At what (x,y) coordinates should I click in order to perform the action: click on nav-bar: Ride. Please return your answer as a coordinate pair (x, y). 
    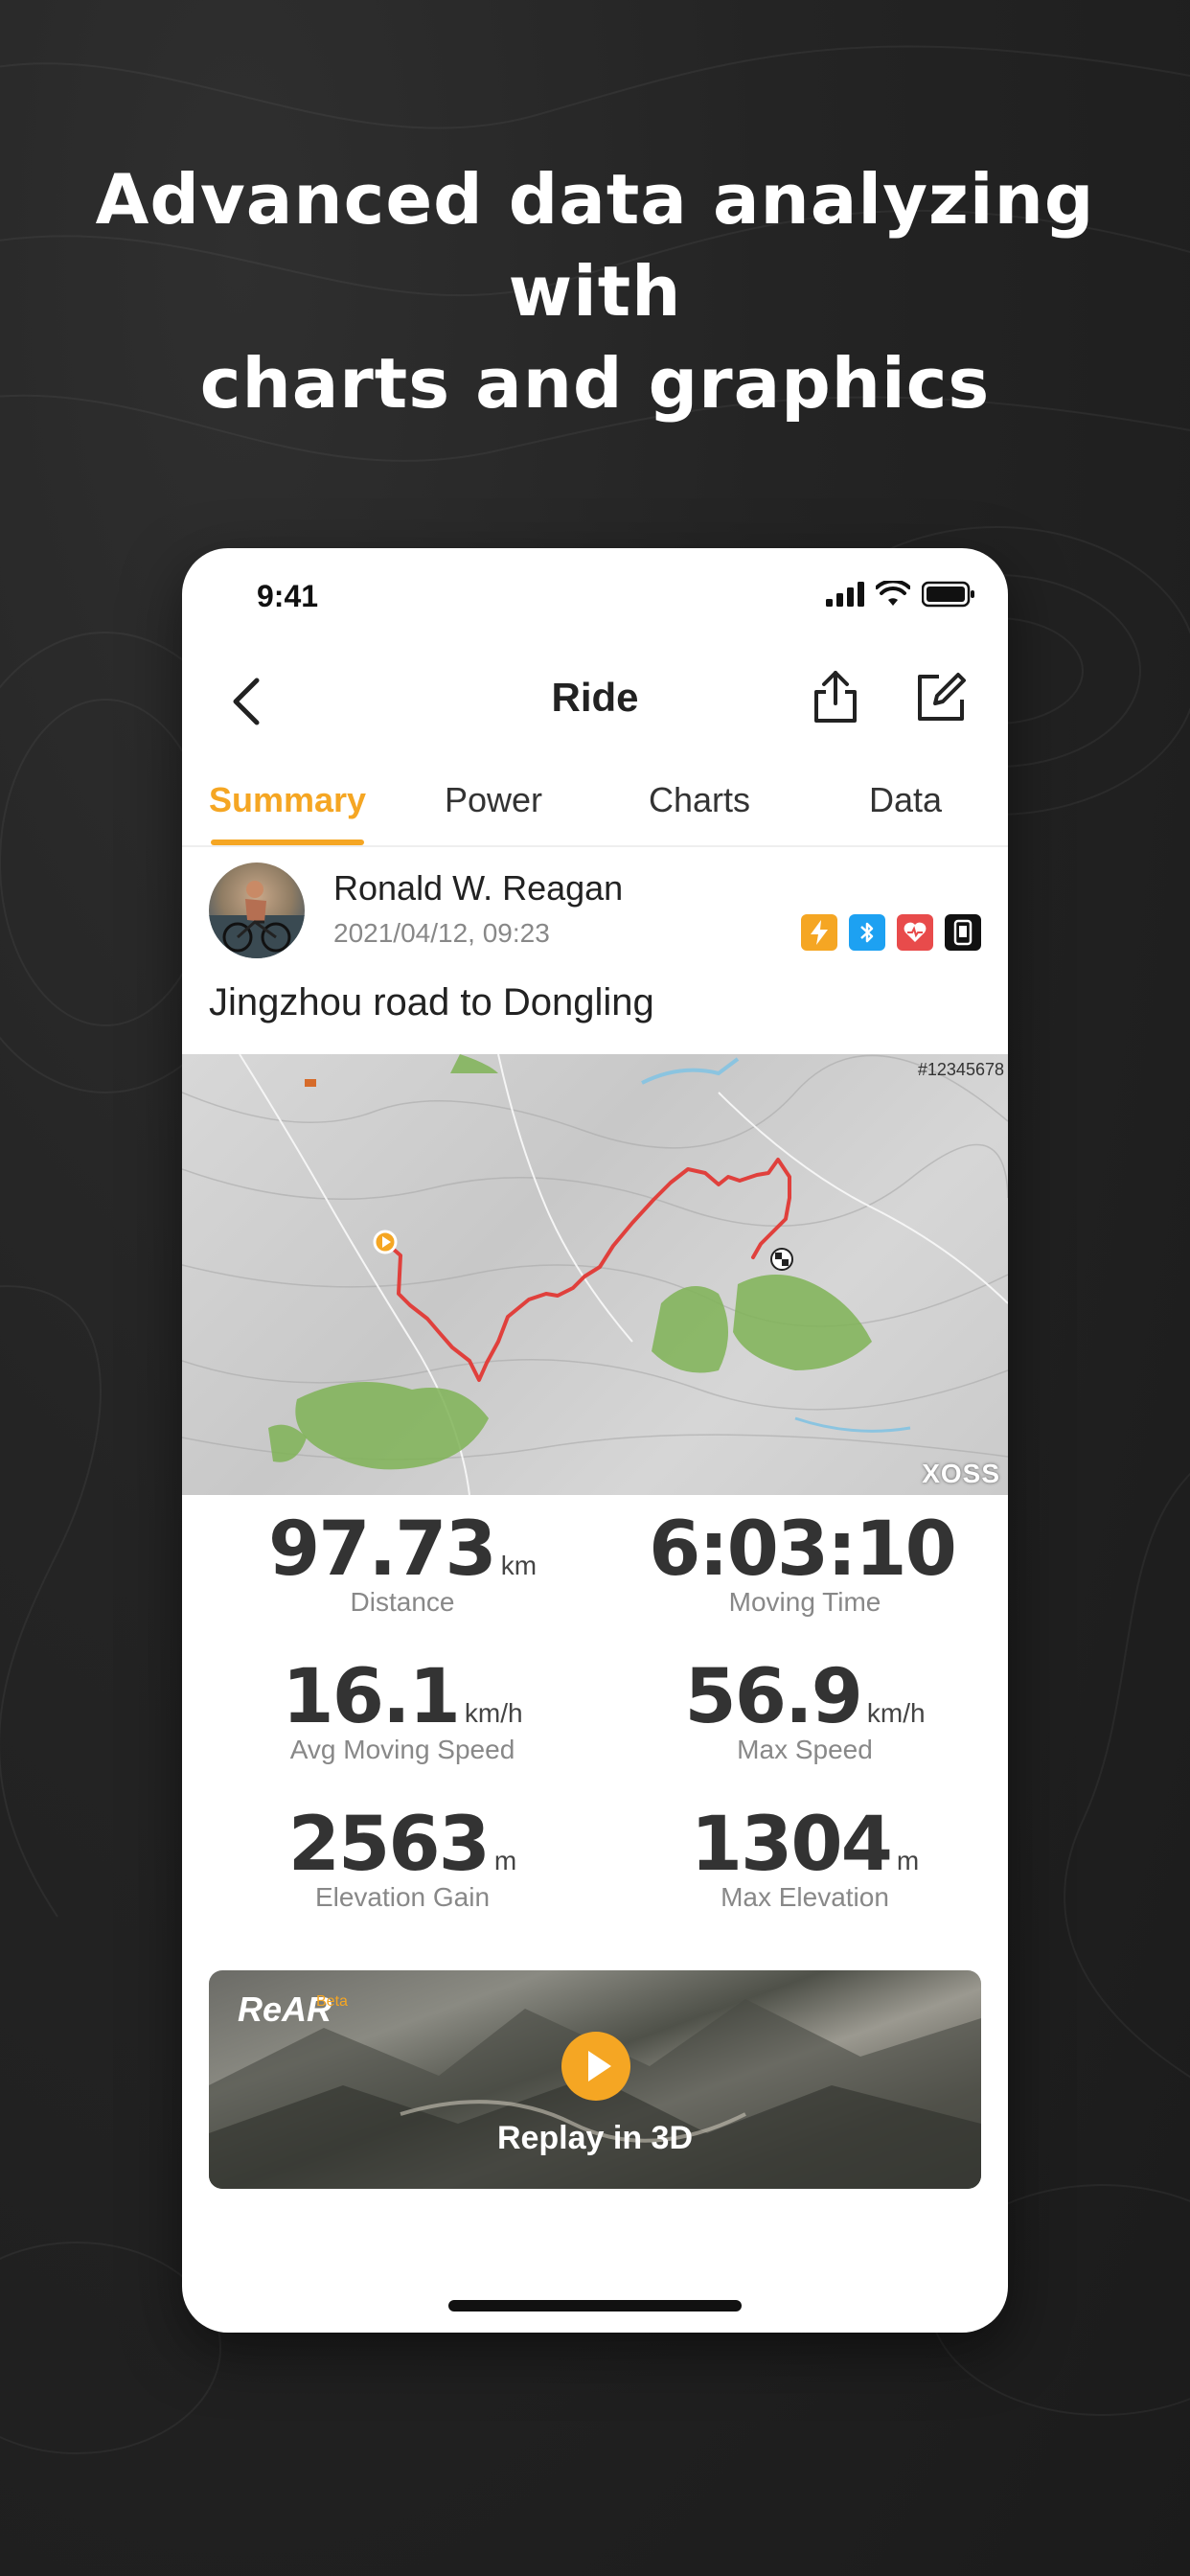
    Looking at the image, I should click on (595, 701).